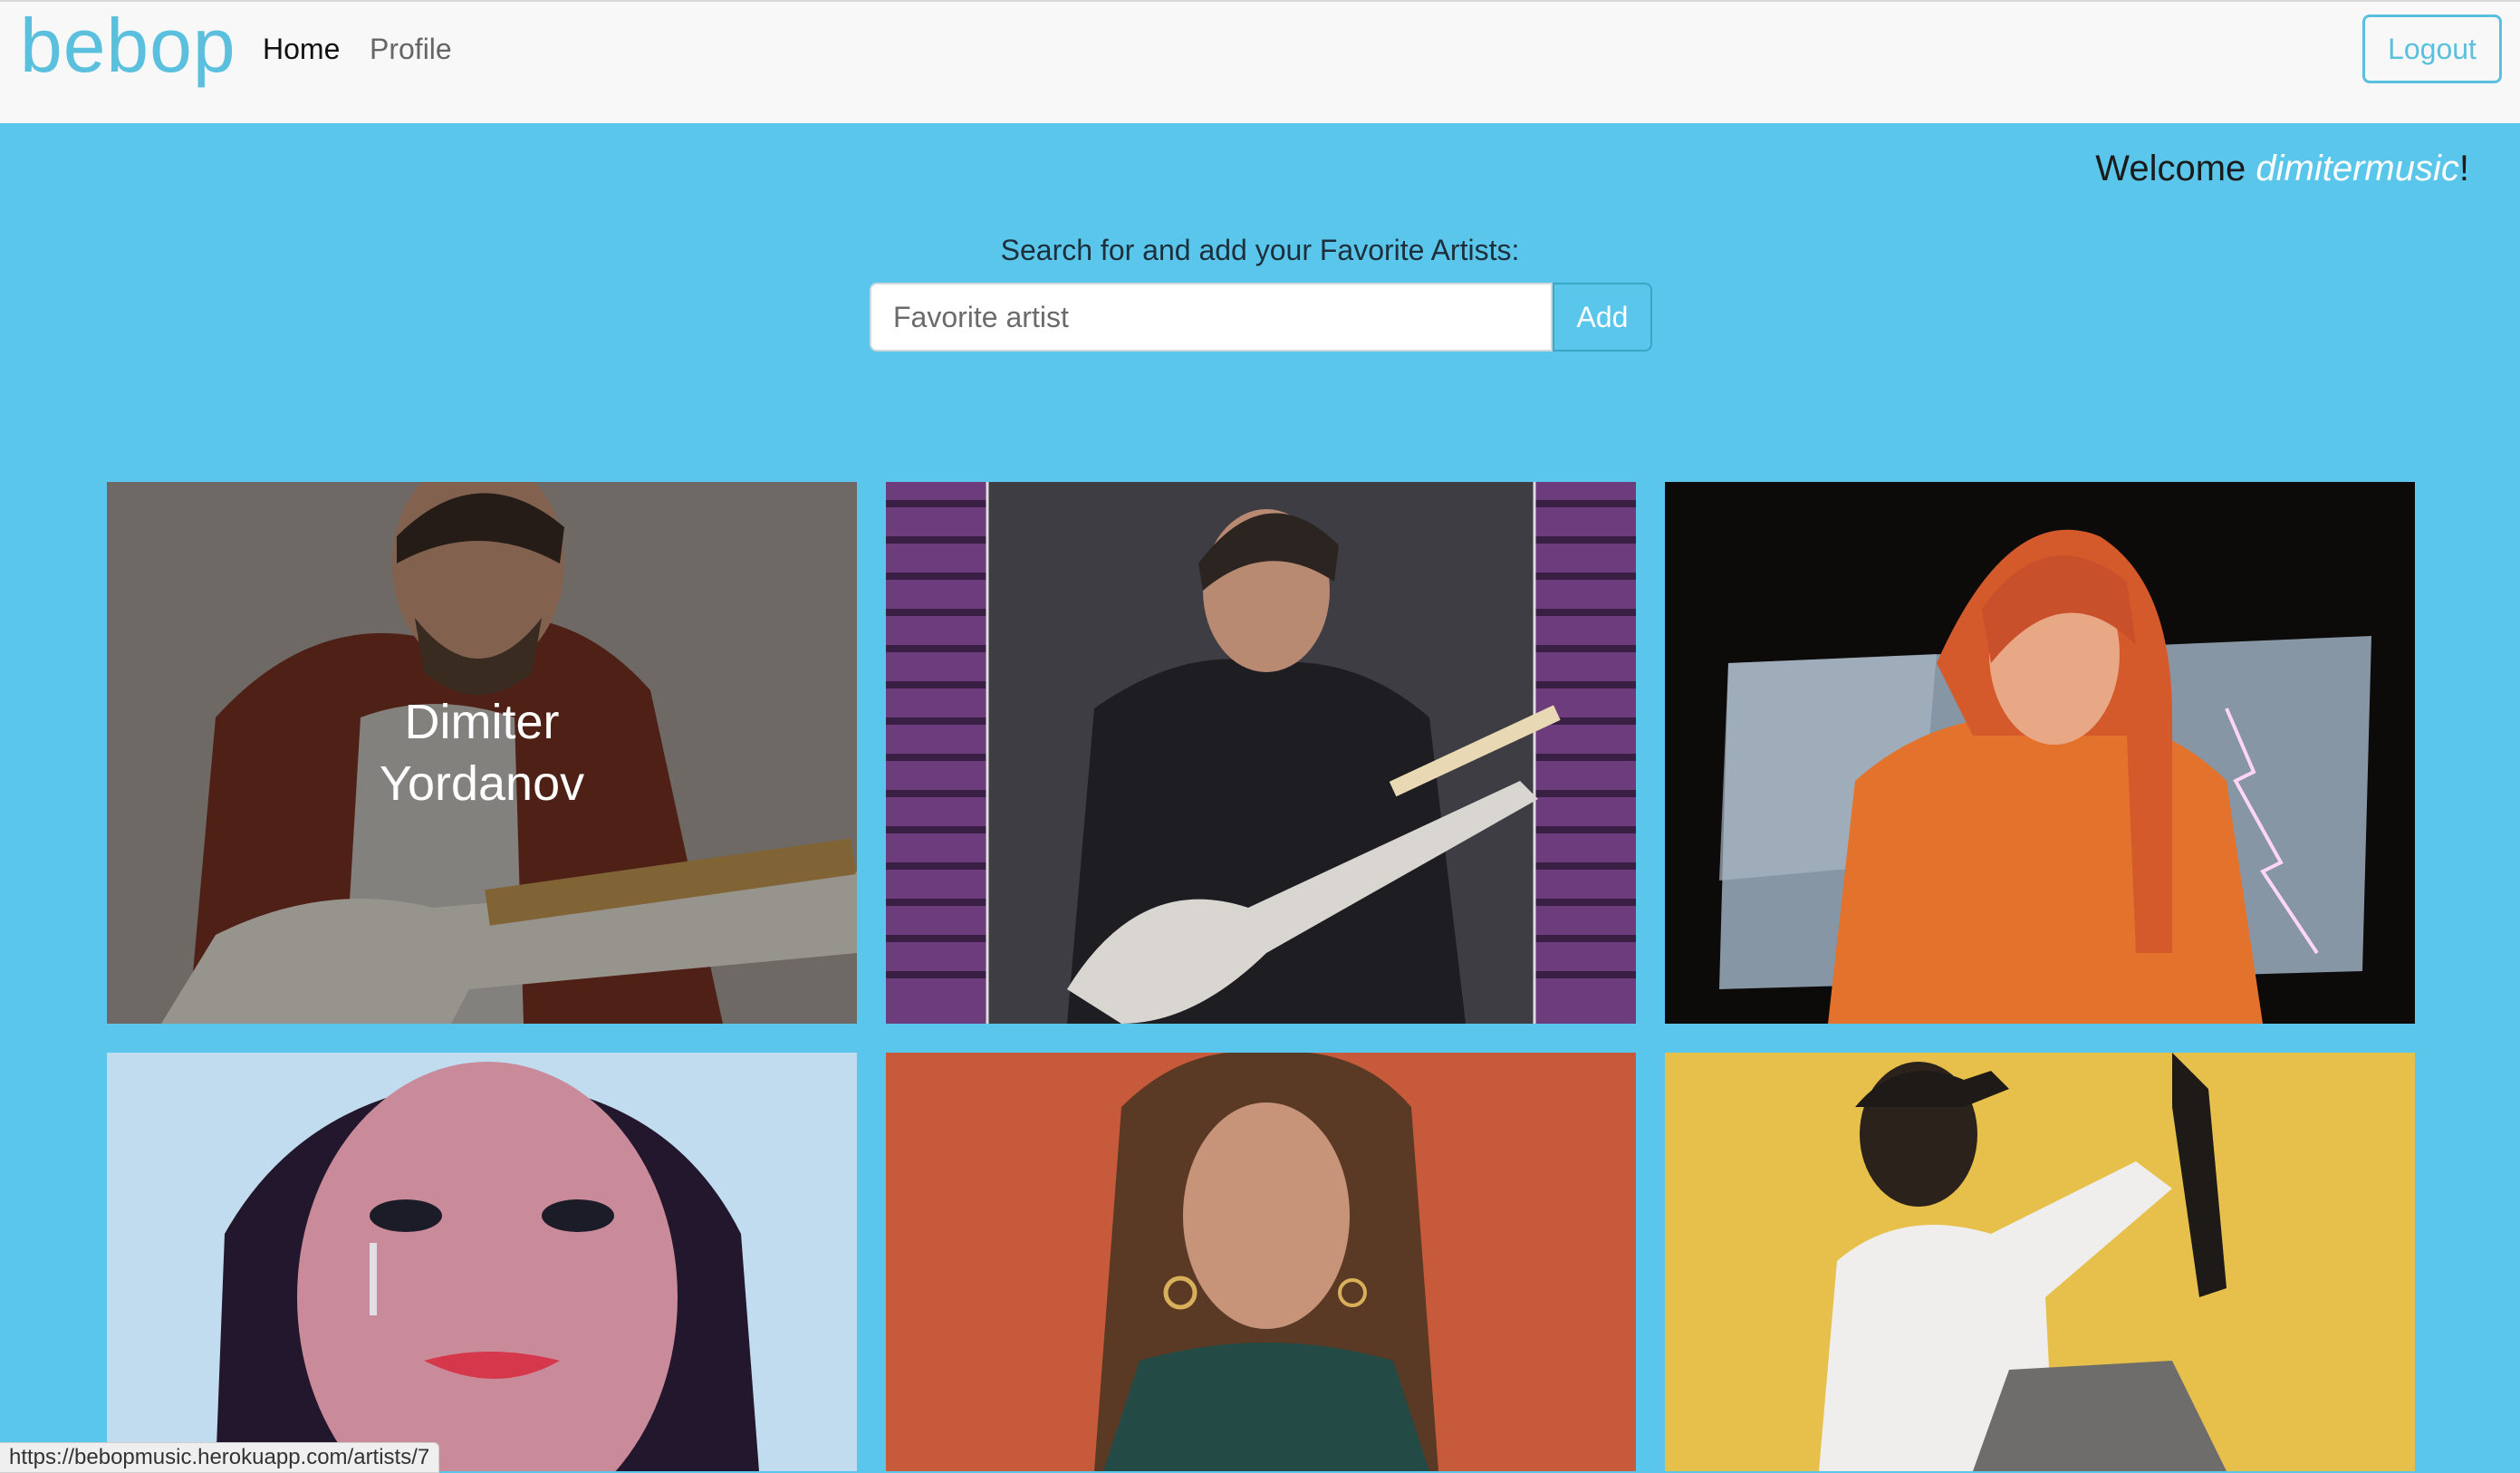 The image size is (2520, 1473). What do you see at coordinates (482, 722) in the screenshot?
I see `artist-name-line-1: Dimiter` at bounding box center [482, 722].